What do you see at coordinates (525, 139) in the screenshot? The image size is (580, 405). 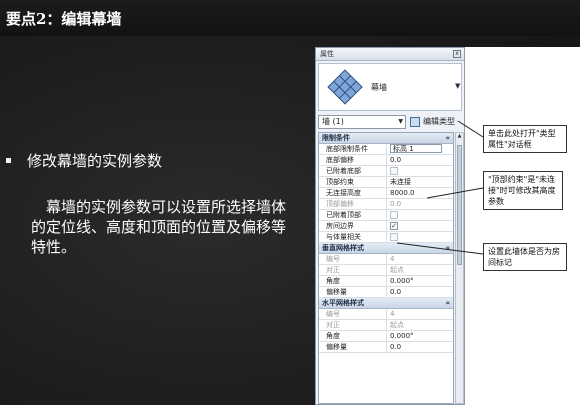 I see `callout-edit-type: 单击此处打开"类型属性"对话框` at bounding box center [525, 139].